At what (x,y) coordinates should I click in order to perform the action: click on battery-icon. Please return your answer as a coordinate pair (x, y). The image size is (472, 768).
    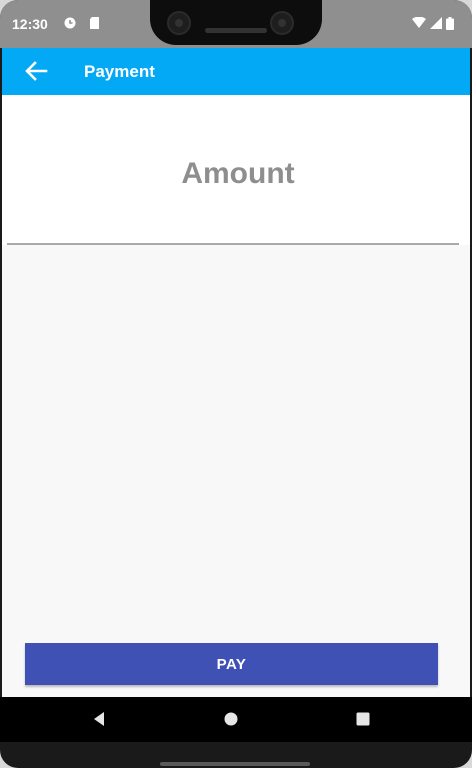
    Looking at the image, I should click on (450, 23).